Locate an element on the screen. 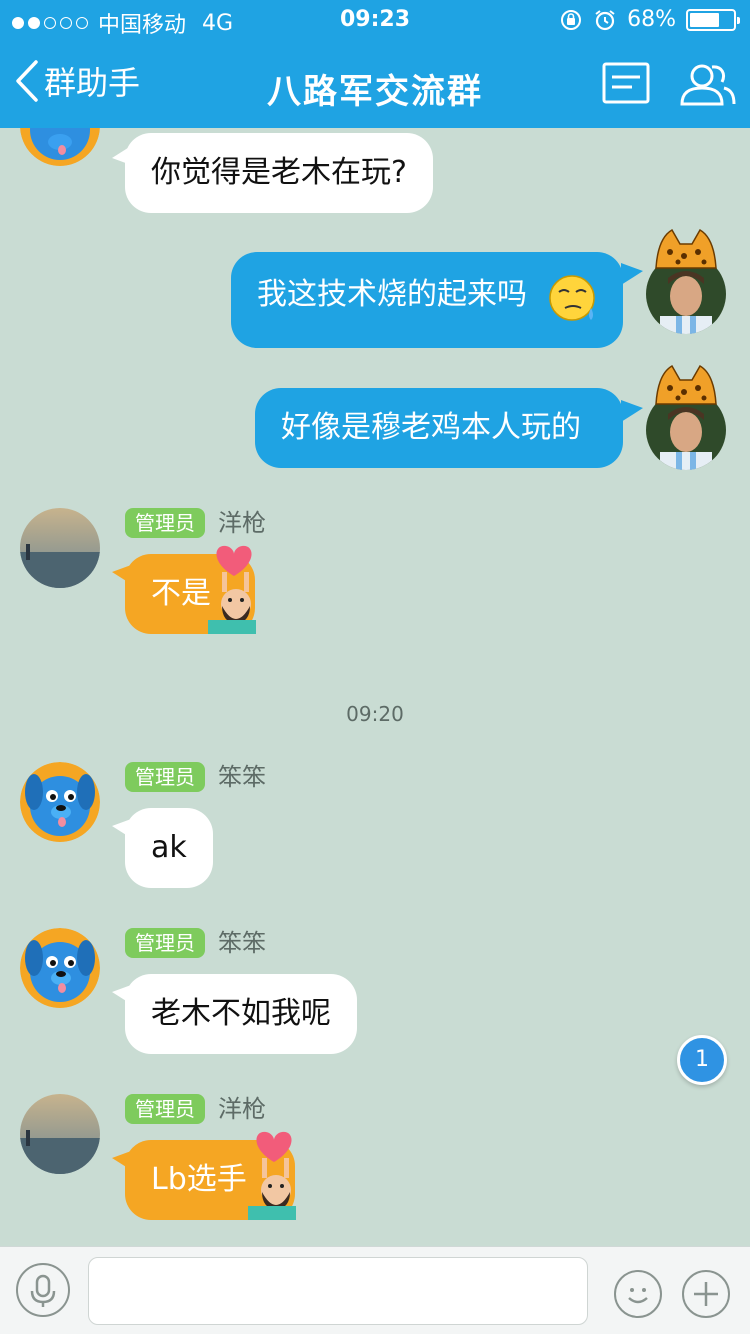 Image resolution: width=750 pixels, height=1334 pixels. voice-button is located at coordinates (43, 1290).